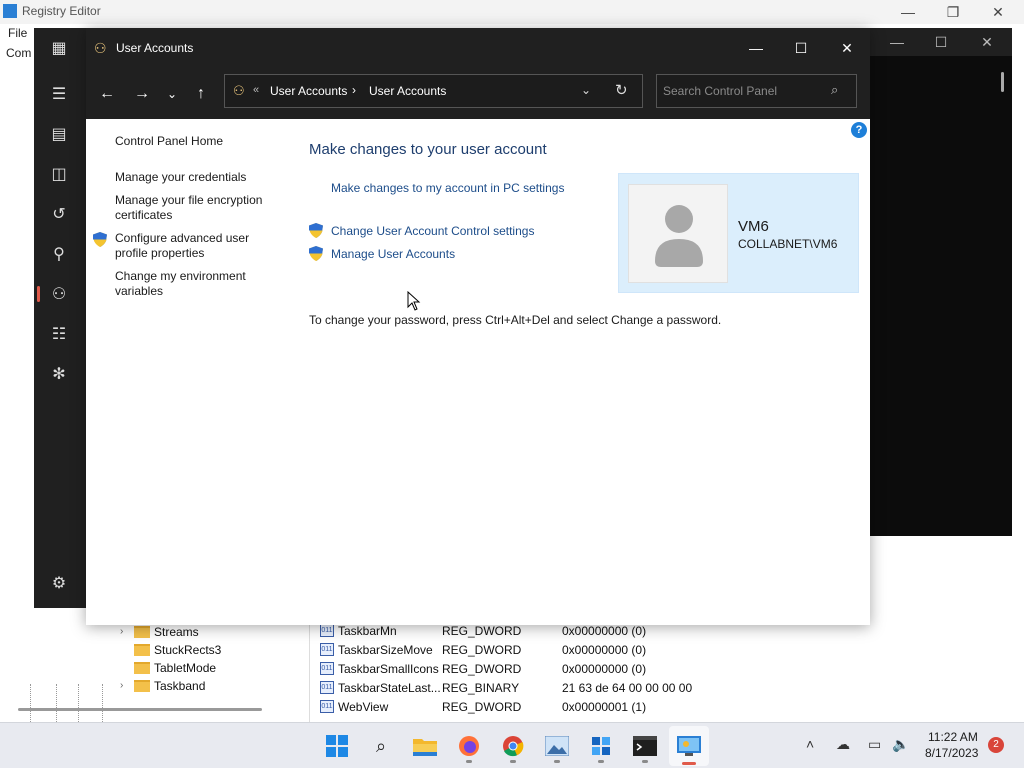  What do you see at coordinates (172, 94) in the screenshot?
I see `recent-locations-button: ⌄` at bounding box center [172, 94].